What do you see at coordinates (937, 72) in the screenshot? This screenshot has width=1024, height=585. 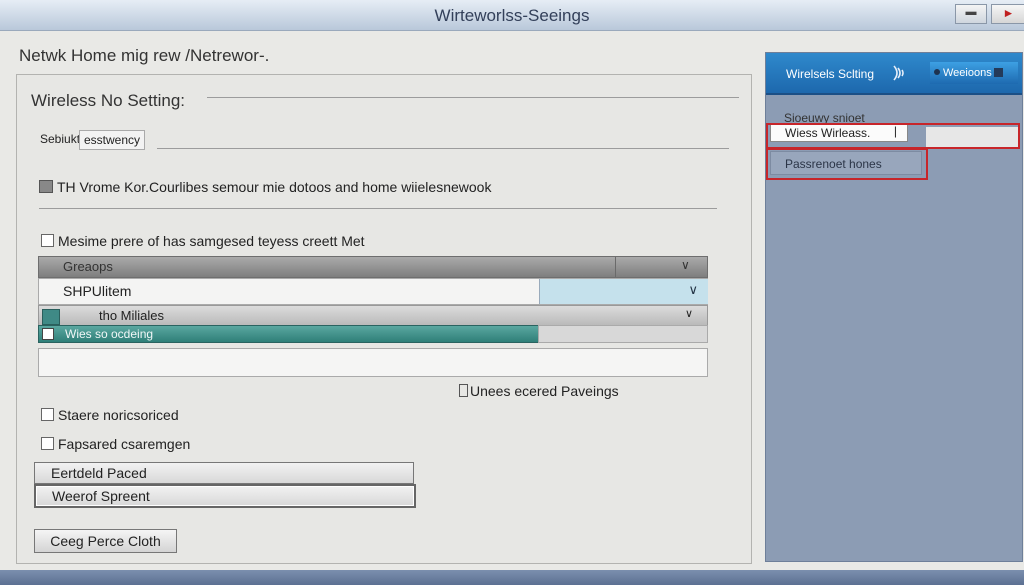 I see `gear-icon` at bounding box center [937, 72].